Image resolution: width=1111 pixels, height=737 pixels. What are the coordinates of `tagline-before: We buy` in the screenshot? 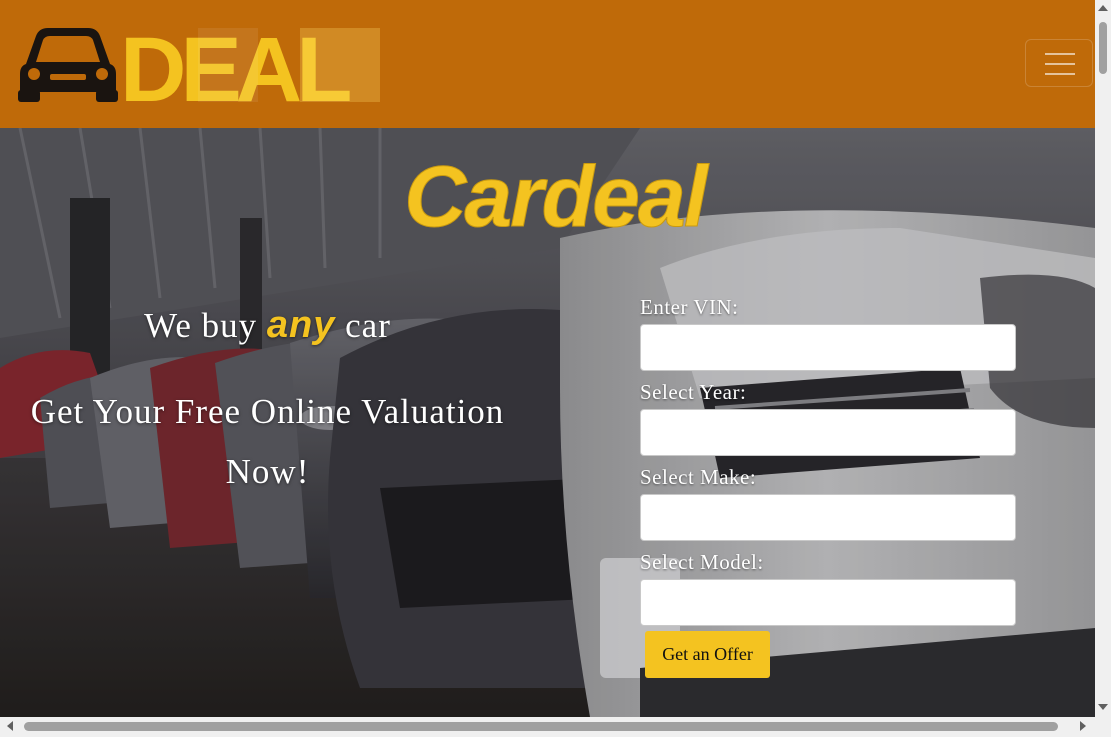 It's located at (201, 325).